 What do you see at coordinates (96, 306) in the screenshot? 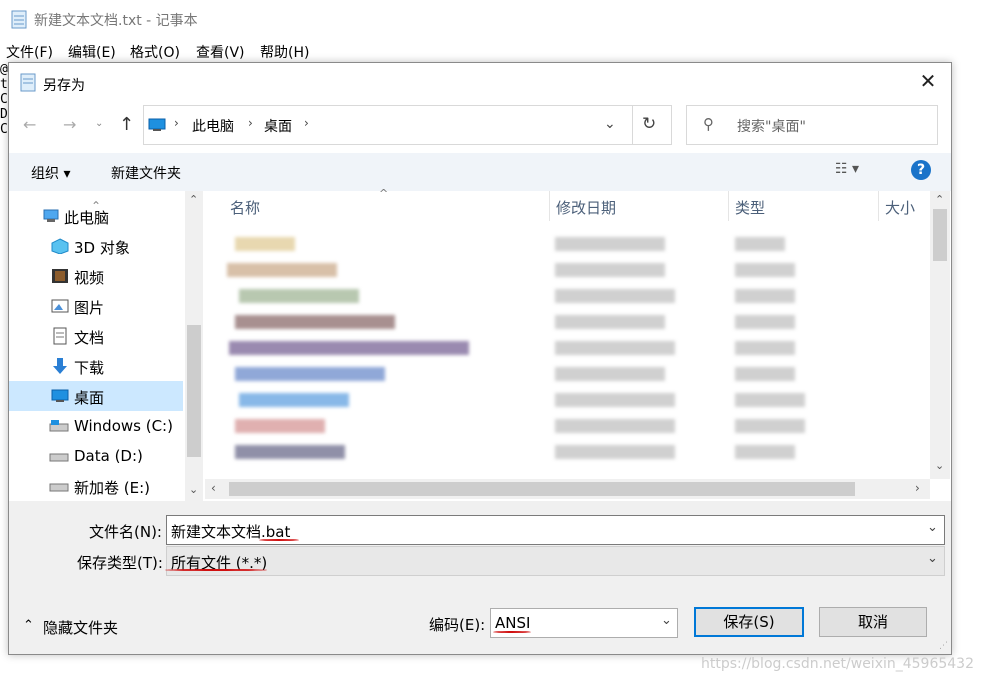
I see `nav-item-pictures: 图片` at bounding box center [96, 306].